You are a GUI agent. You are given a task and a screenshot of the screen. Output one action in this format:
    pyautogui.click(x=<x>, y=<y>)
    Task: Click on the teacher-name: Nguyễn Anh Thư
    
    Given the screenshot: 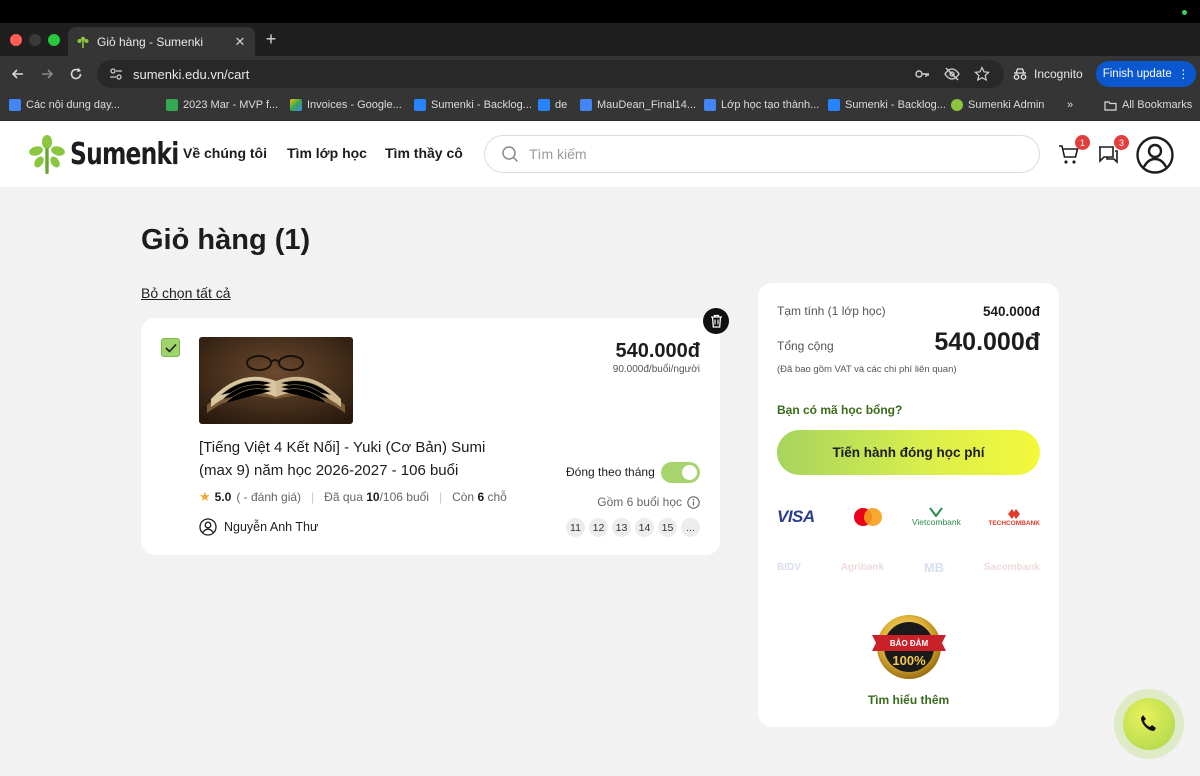 What is the action you would take?
    pyautogui.click(x=271, y=527)
    